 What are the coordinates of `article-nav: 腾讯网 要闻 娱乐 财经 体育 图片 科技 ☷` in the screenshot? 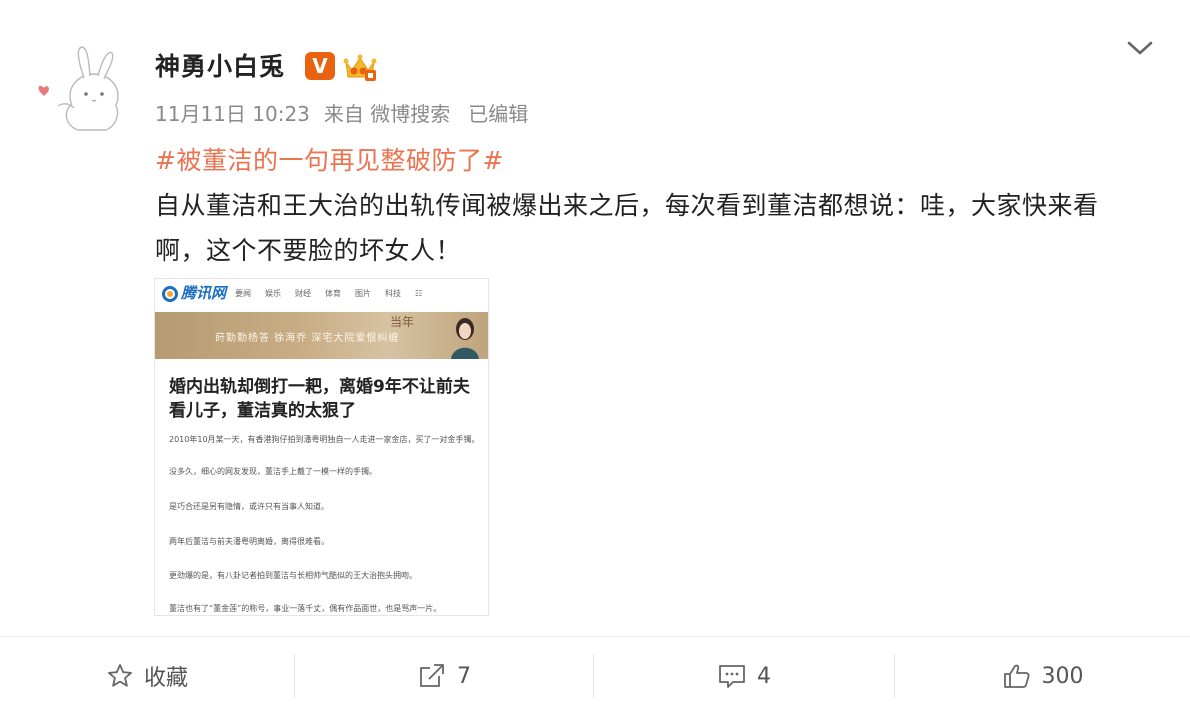 It's located at (321, 295).